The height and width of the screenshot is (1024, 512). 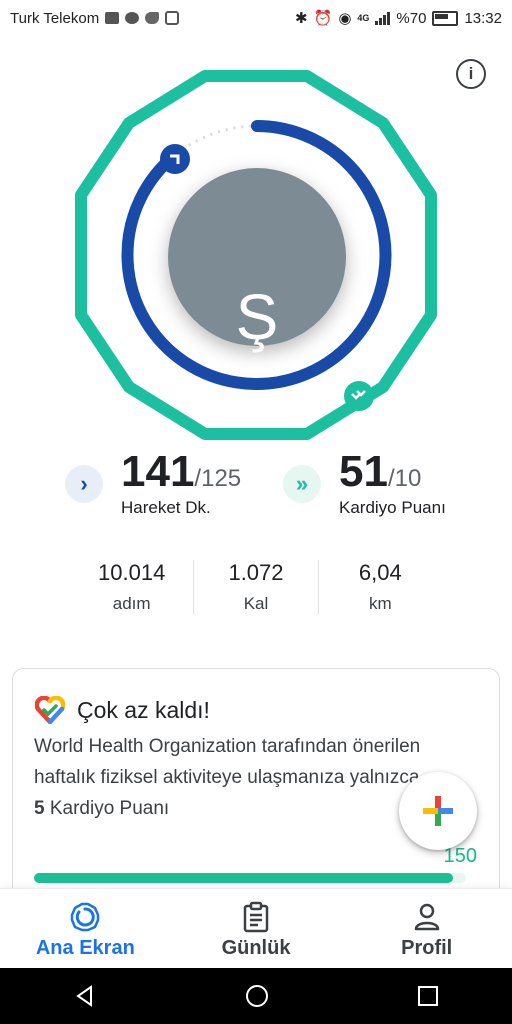 I want to click on move-minutes-metric: › 141/125 Hareket Dk., so click(x=153, y=484).